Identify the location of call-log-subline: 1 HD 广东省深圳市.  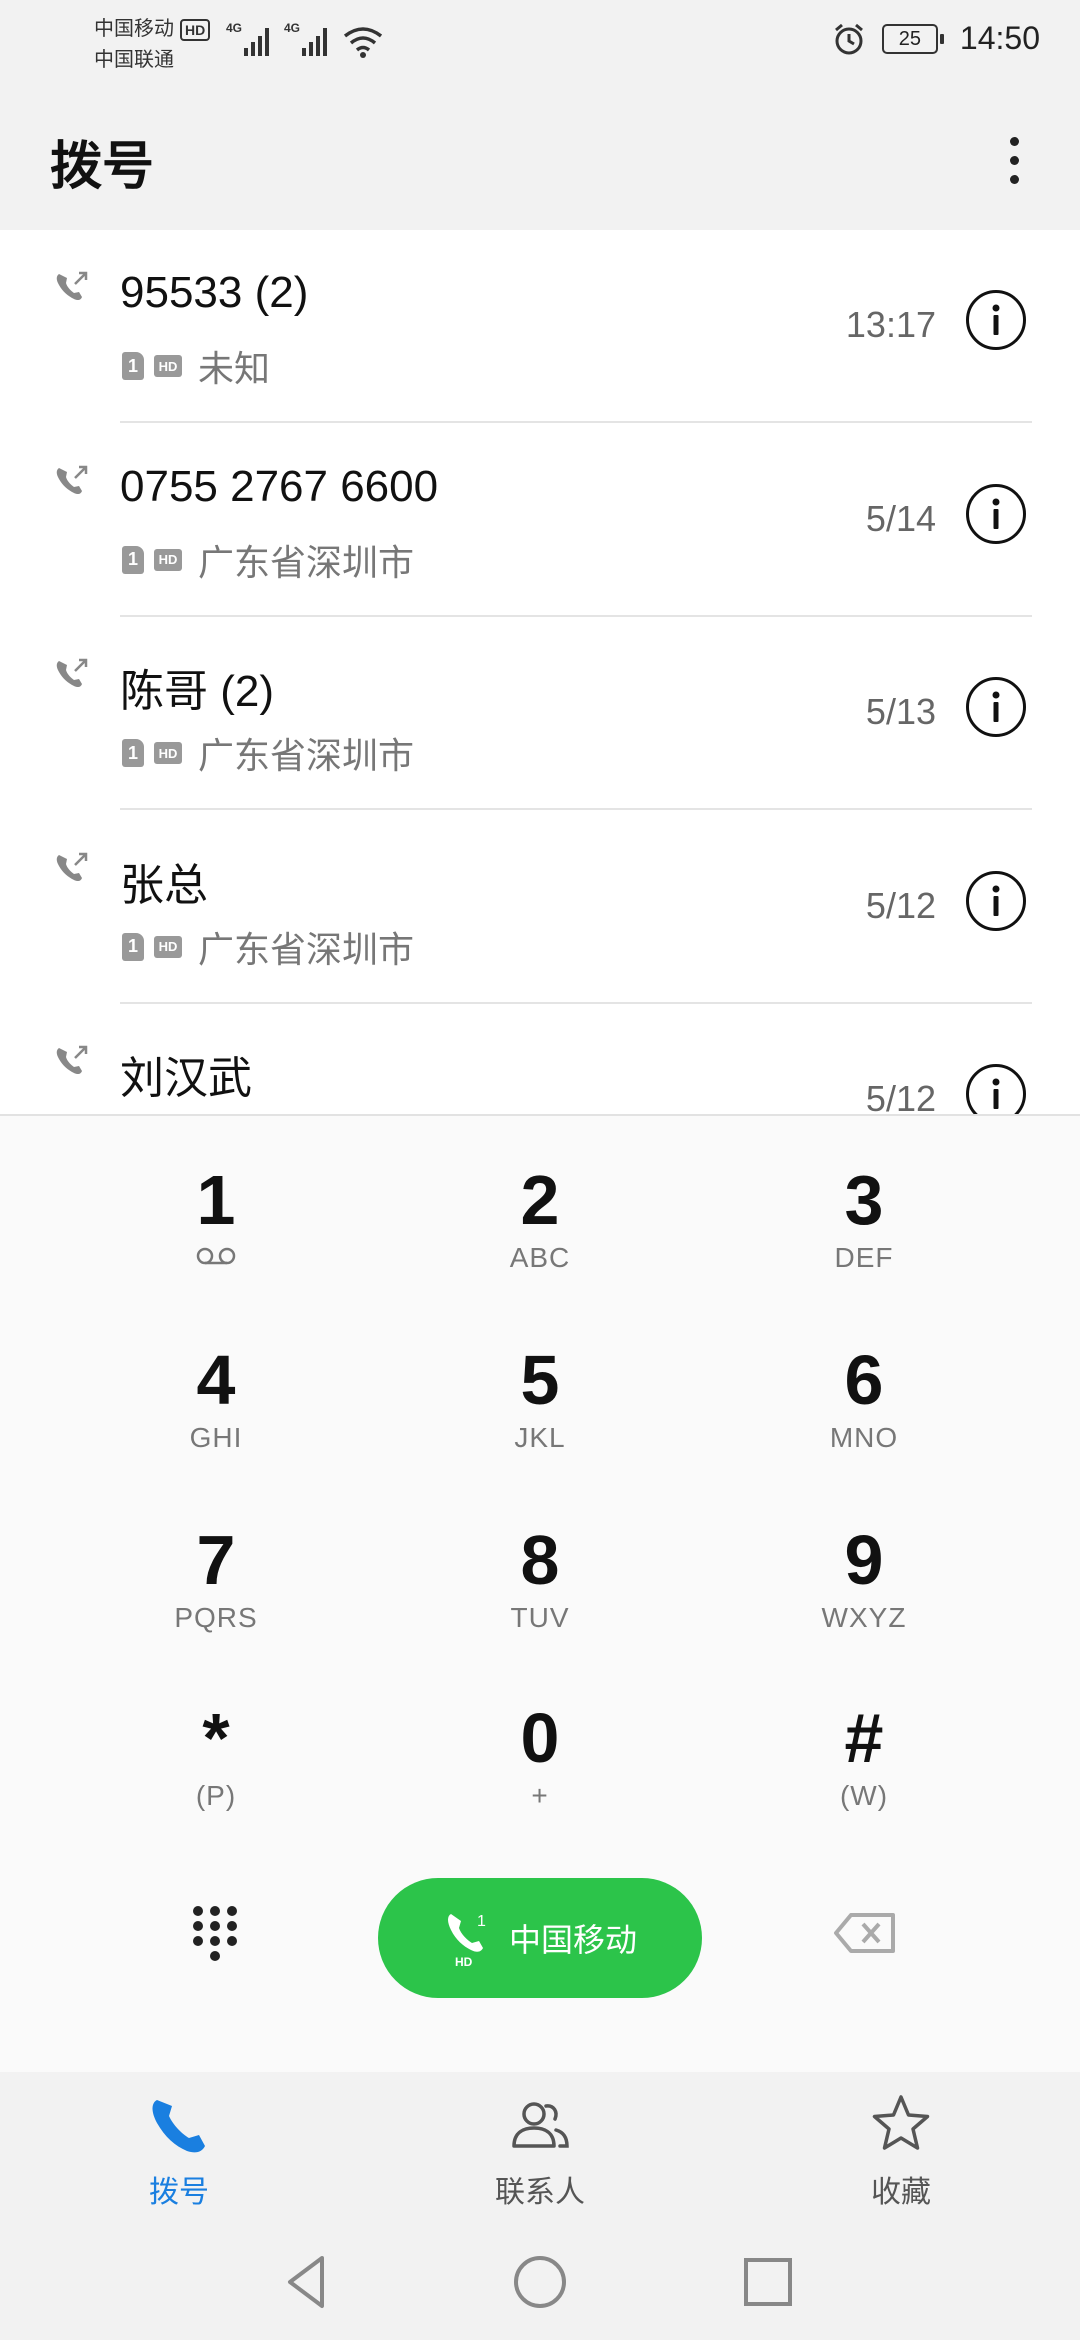
(268, 560).